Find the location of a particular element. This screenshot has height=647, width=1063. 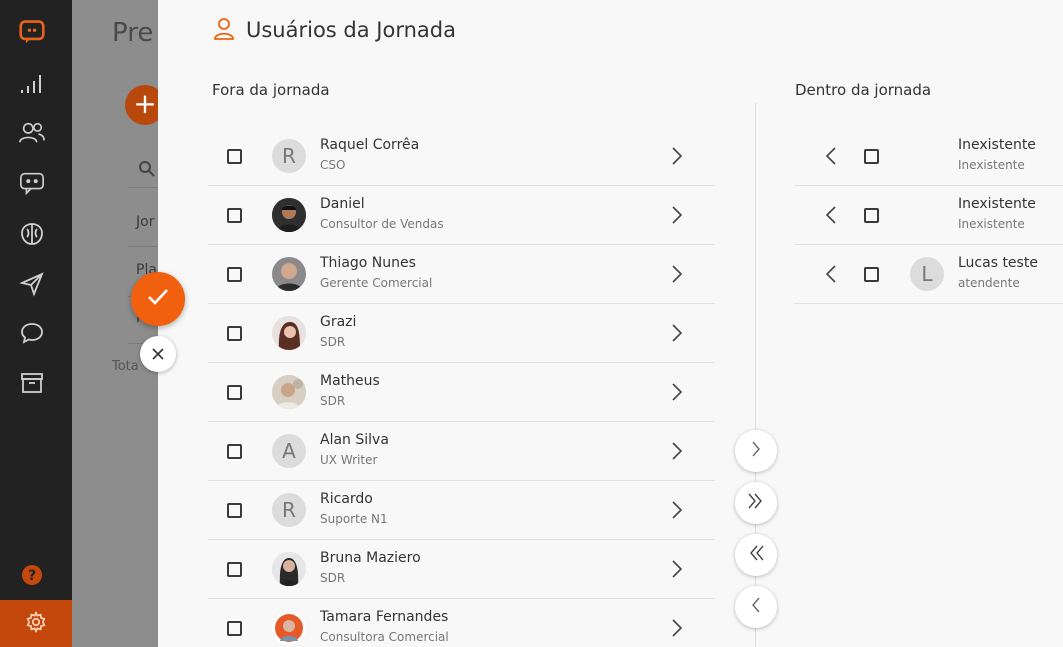

app-sidebar: ? is located at coordinates (36, 323).